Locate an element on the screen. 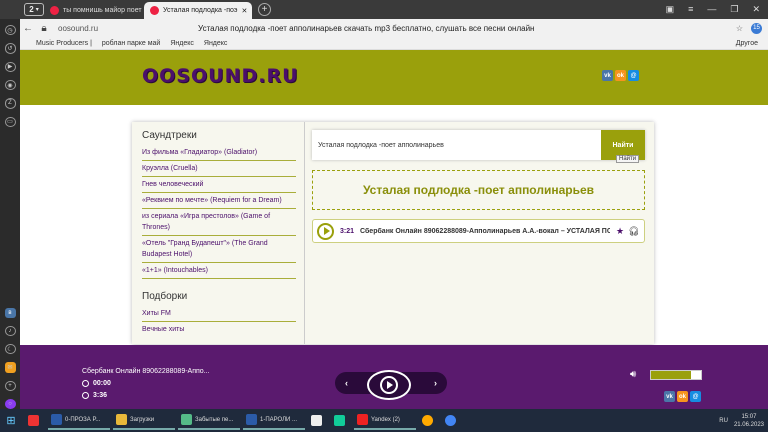 The width and height of the screenshot is (768, 432). play-icon: ▶ is located at coordinates (10, 66).